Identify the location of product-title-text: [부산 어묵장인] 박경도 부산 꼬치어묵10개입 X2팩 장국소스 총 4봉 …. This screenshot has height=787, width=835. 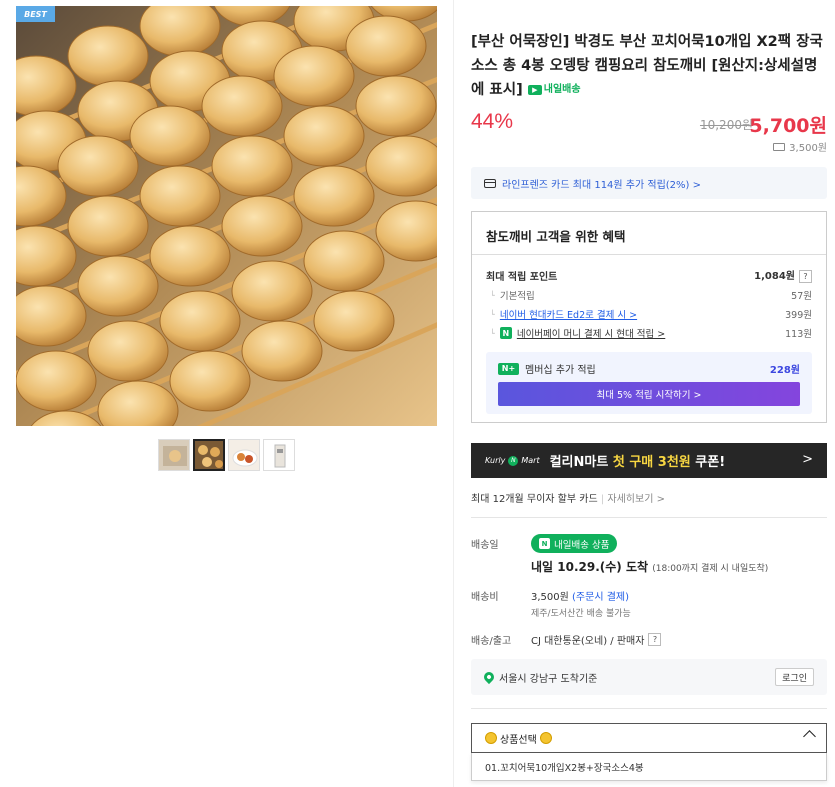
(647, 66).